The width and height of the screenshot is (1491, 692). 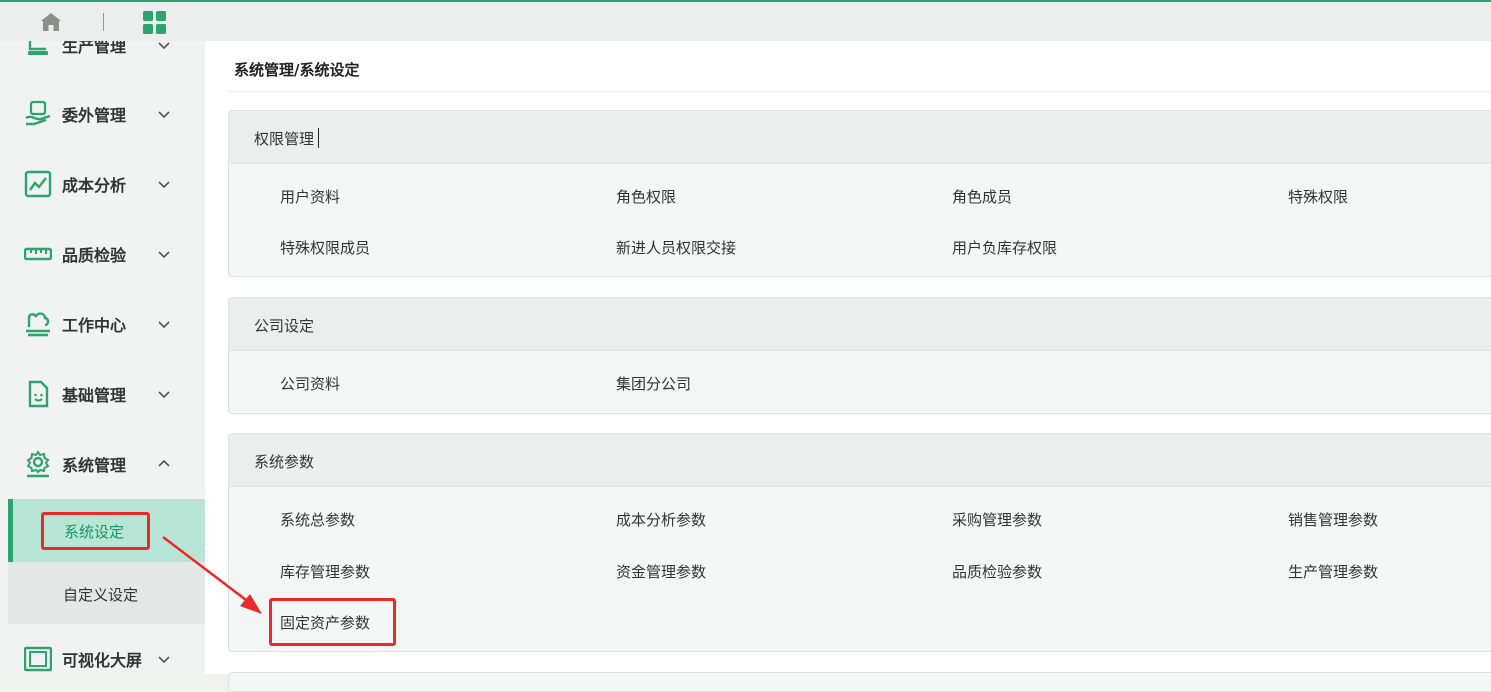 What do you see at coordinates (859, 355) in the screenshot?
I see `card-company: 公司设定 公司资料 集团分公司` at bounding box center [859, 355].